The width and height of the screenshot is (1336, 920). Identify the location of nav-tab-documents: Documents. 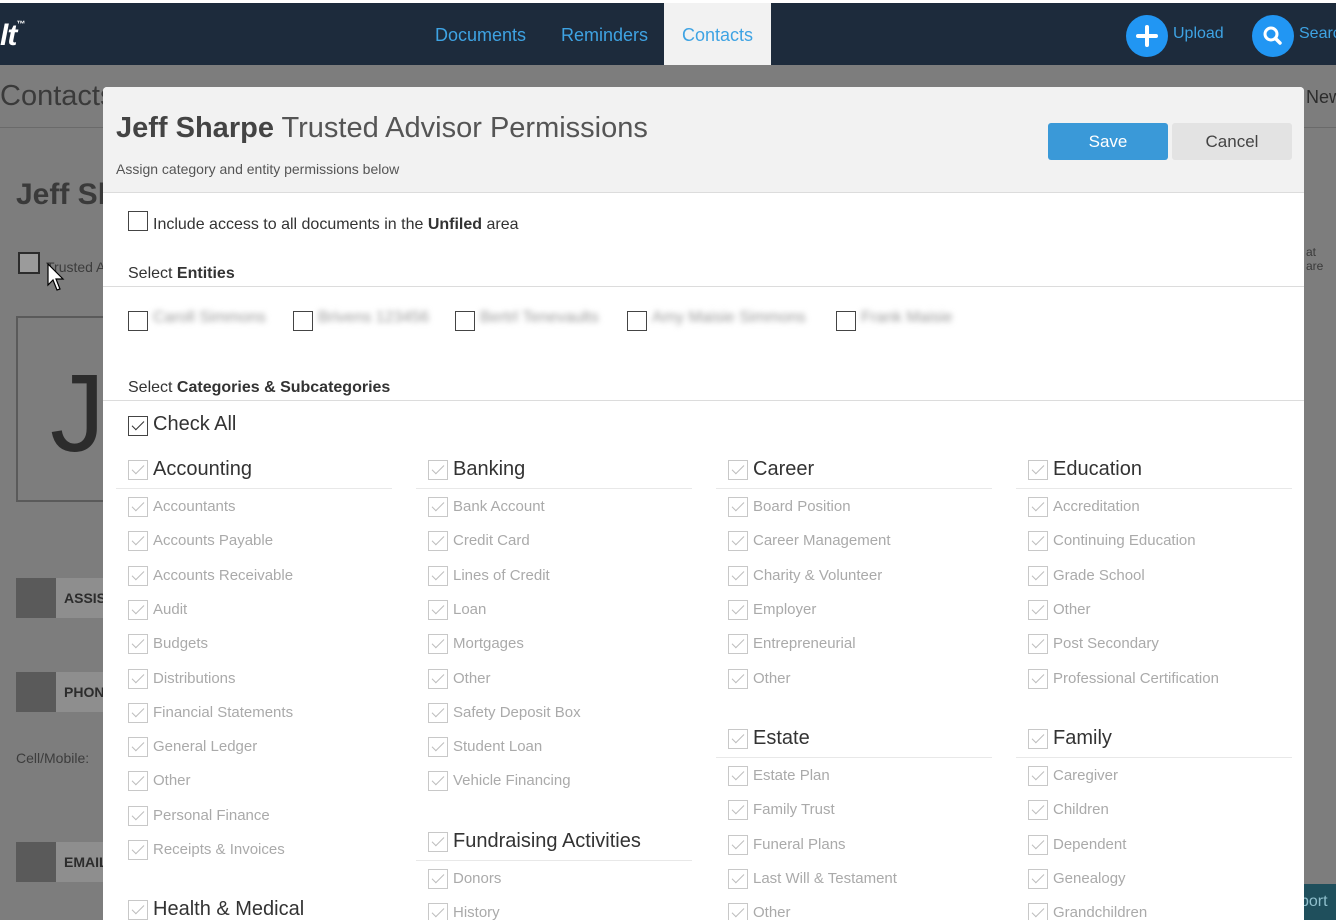
(480, 34).